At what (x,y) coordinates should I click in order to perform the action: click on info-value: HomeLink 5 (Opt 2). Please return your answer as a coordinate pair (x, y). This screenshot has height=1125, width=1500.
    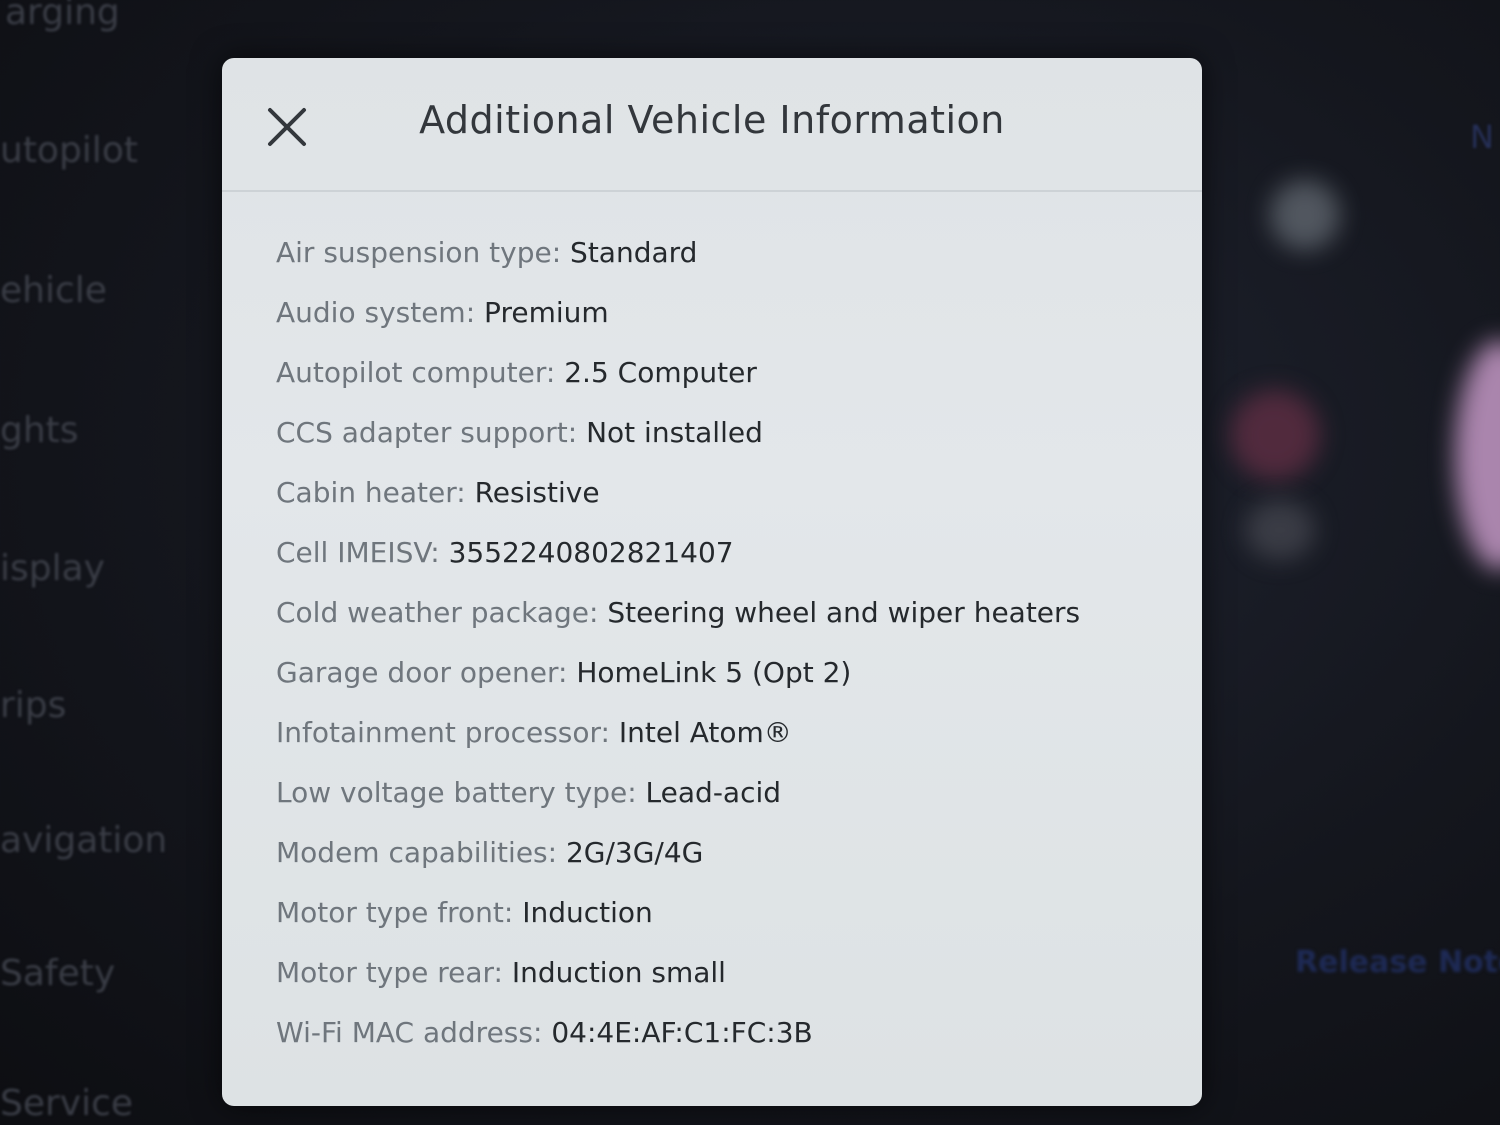
    Looking at the image, I should click on (714, 672).